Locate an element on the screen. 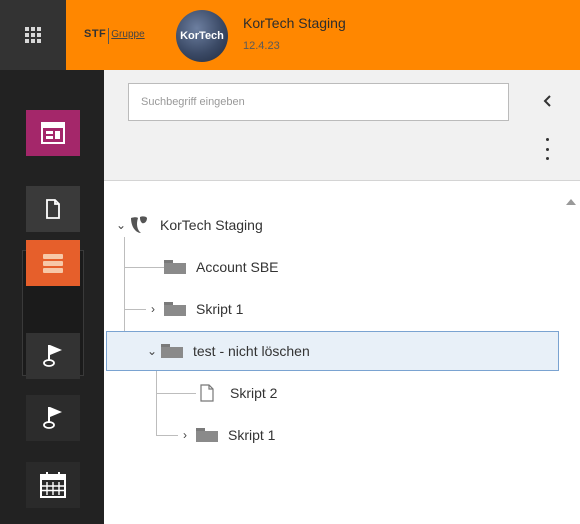 Image resolution: width=580 pixels, height=524 pixels. site-logo-text: KorTech is located at coordinates (202, 36).